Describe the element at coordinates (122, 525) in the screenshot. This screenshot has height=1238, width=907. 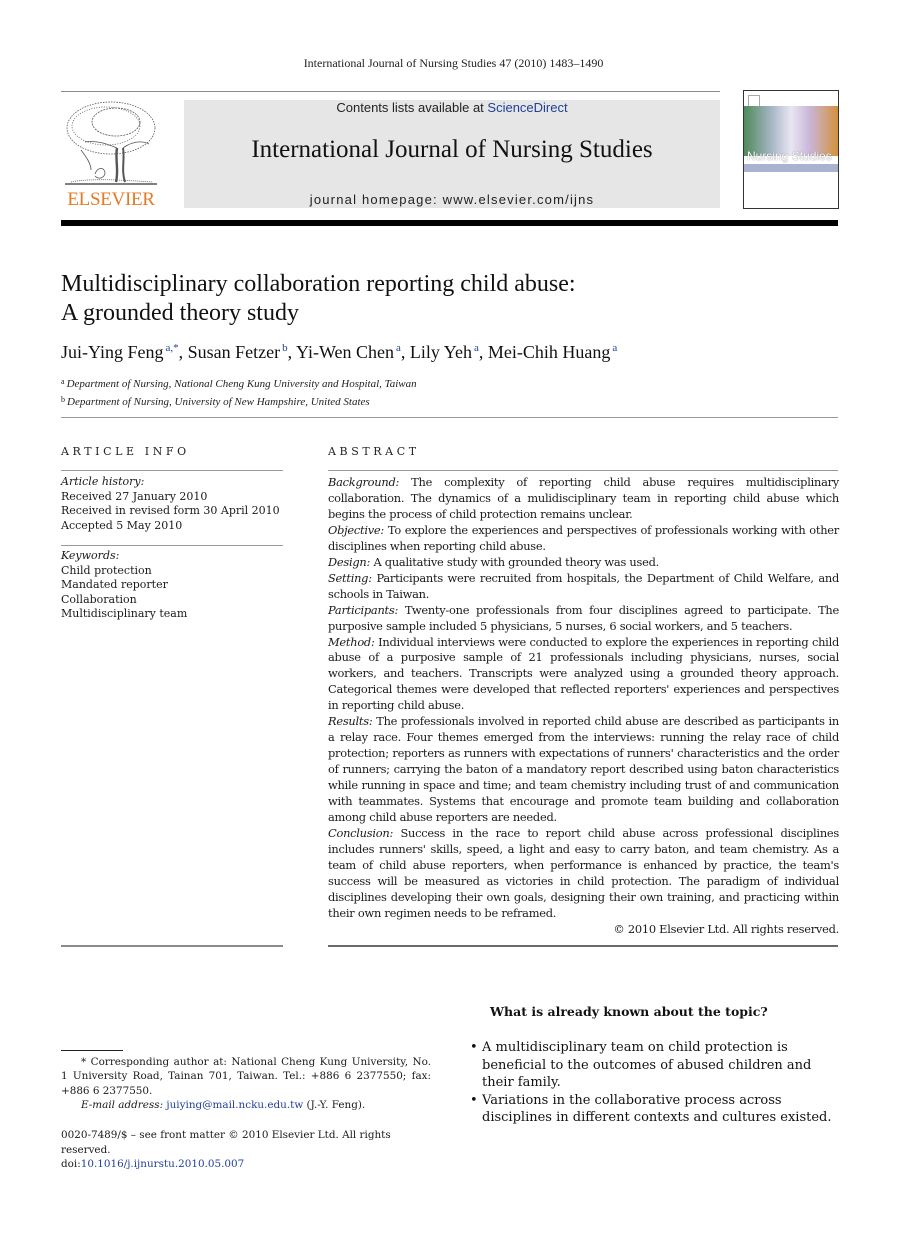
I see `history-accepted: Accepted 5 May 2010` at that location.